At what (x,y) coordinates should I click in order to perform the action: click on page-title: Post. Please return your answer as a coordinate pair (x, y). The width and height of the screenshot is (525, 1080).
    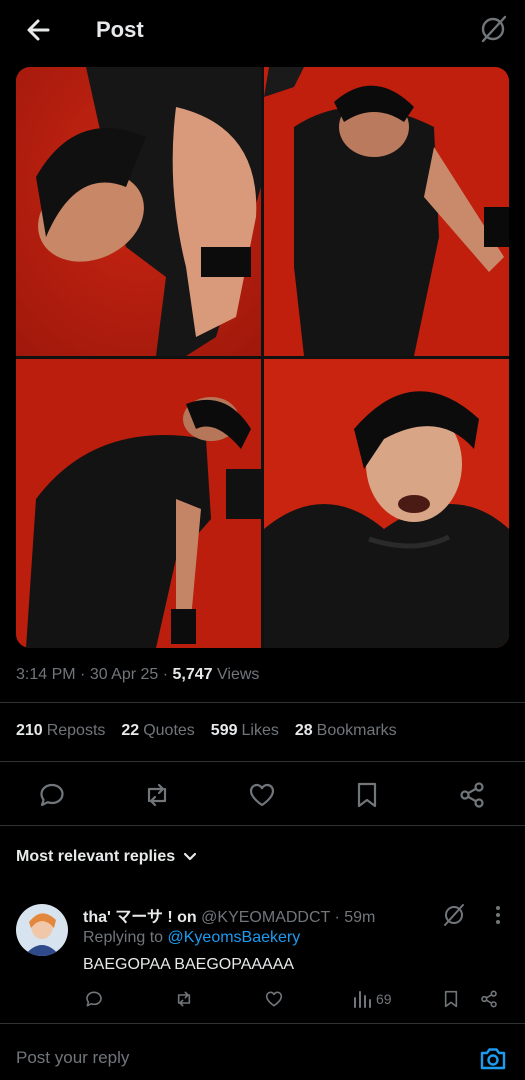
    Looking at the image, I should click on (120, 29).